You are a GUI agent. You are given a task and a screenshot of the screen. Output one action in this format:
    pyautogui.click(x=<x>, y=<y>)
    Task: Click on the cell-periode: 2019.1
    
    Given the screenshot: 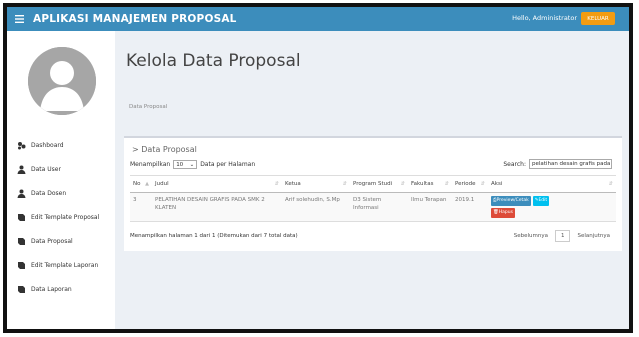 What is the action you would take?
    pyautogui.click(x=470, y=207)
    